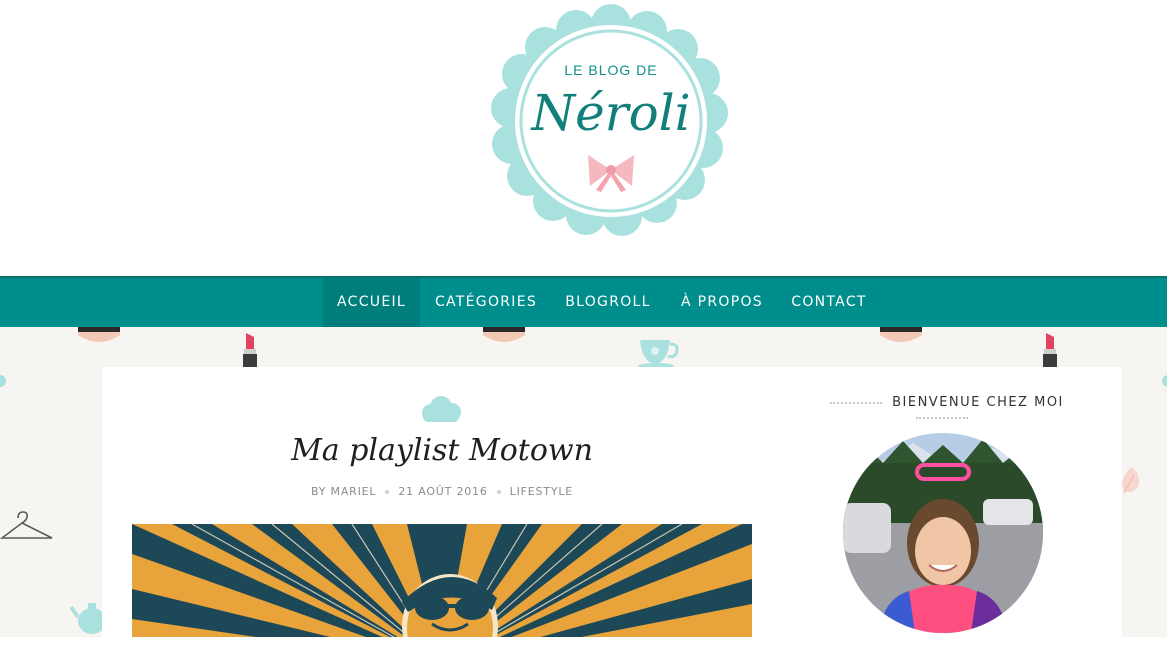  Describe the element at coordinates (441, 409) in the screenshot. I see `cloud-icon` at that location.